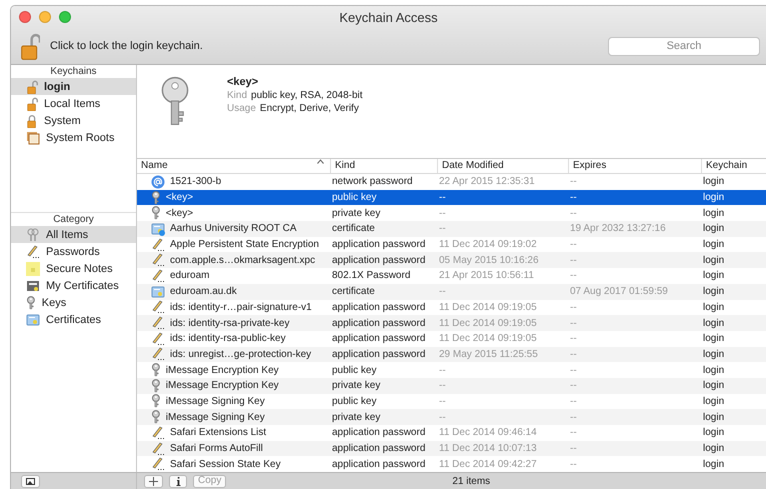  I want to click on window-title: Keychain Access, so click(388, 17).